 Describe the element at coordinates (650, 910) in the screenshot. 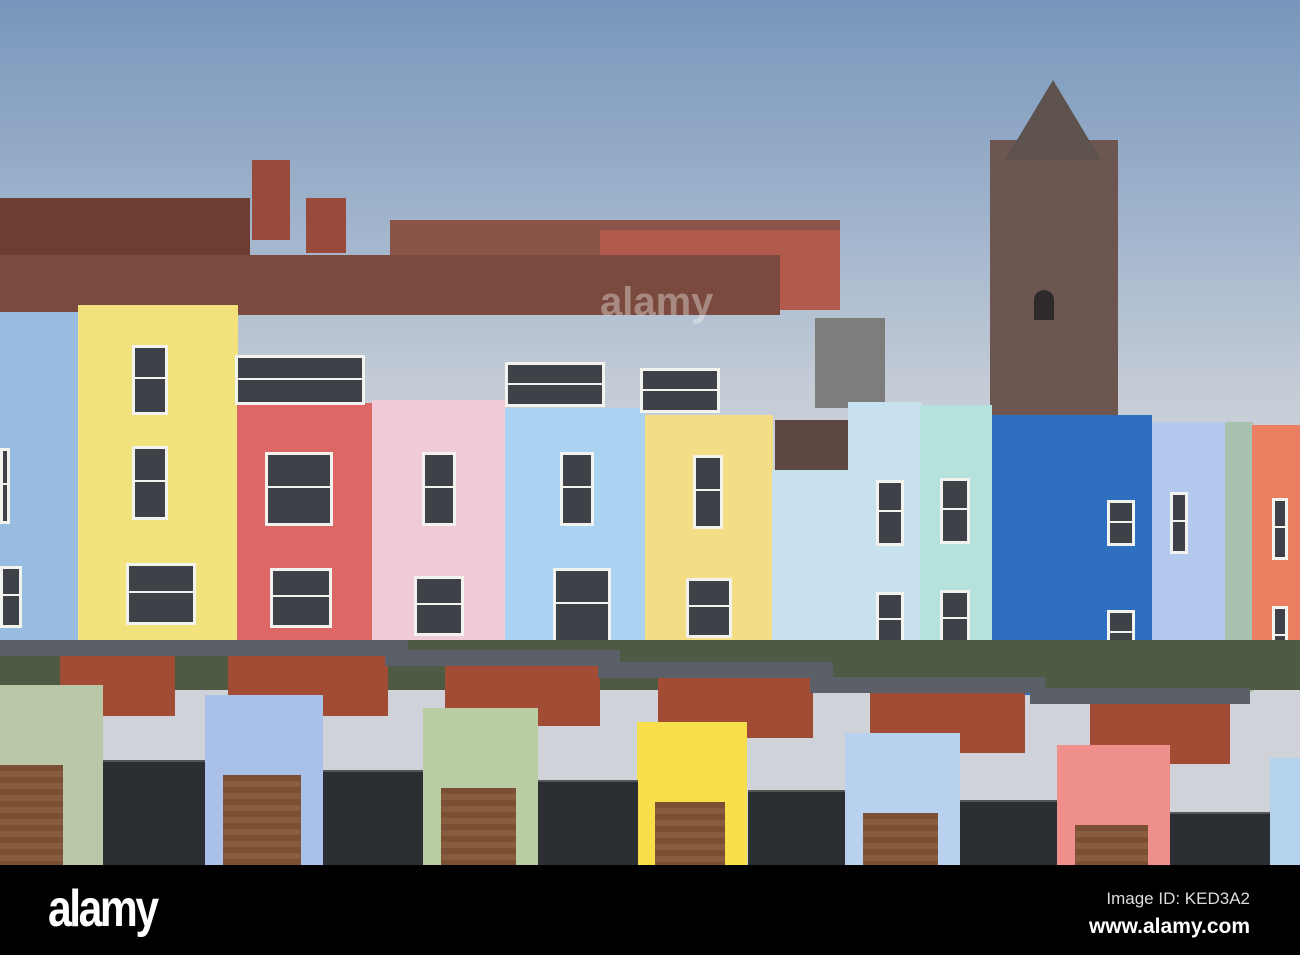

I see `watermark-bar: alamy Image ID: KED3A2 www.alamy.com` at that location.